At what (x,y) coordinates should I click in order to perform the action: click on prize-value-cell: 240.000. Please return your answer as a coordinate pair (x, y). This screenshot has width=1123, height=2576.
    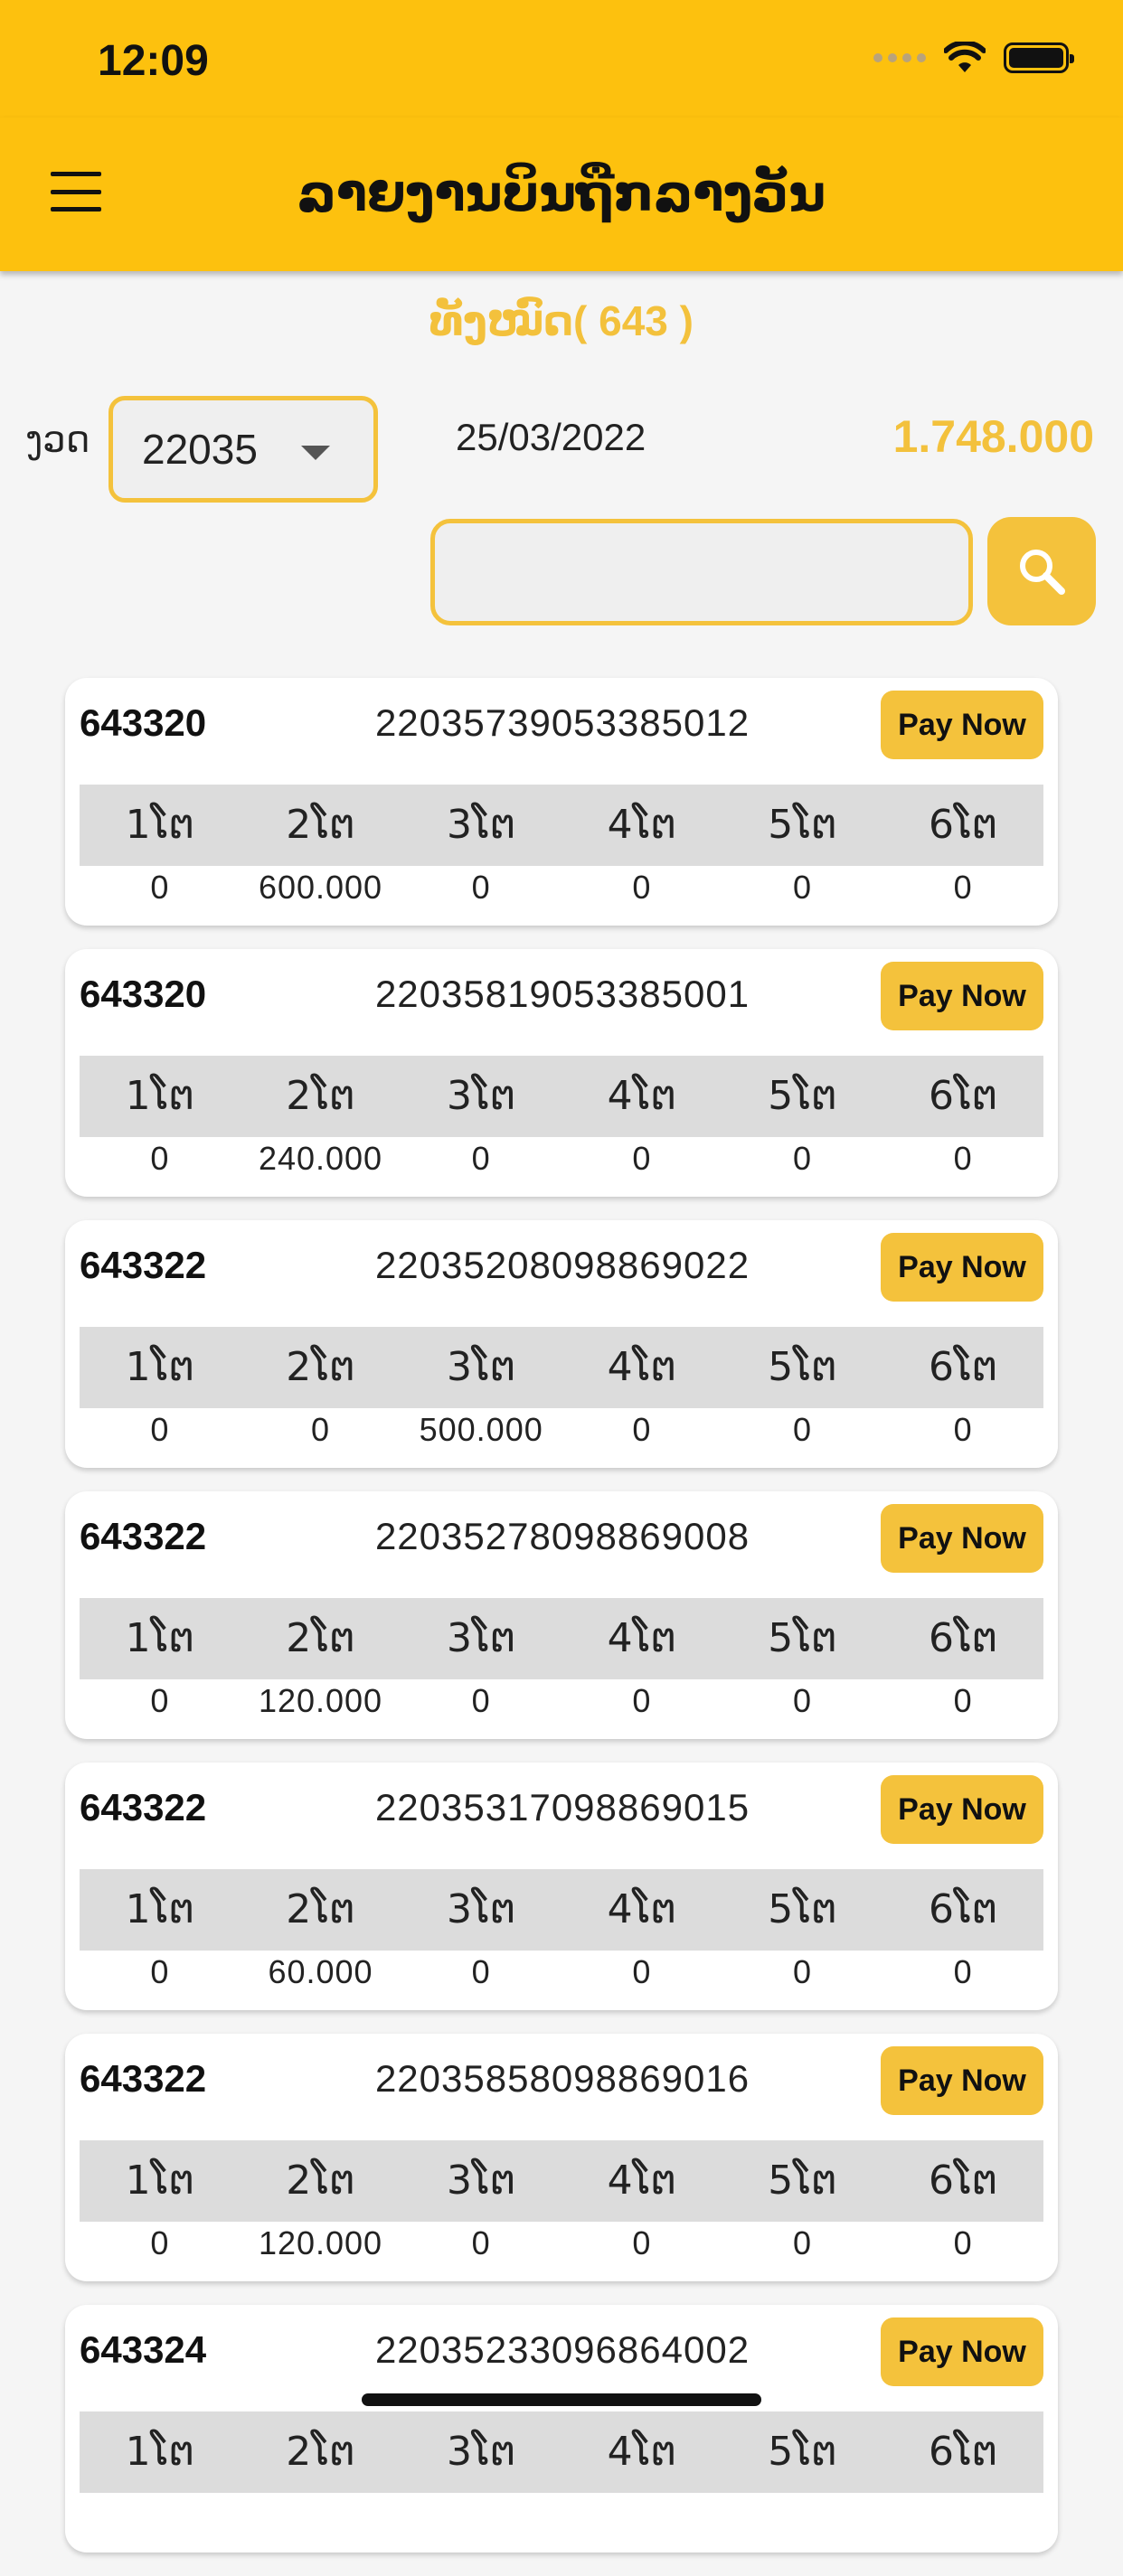
    Looking at the image, I should click on (320, 1159).